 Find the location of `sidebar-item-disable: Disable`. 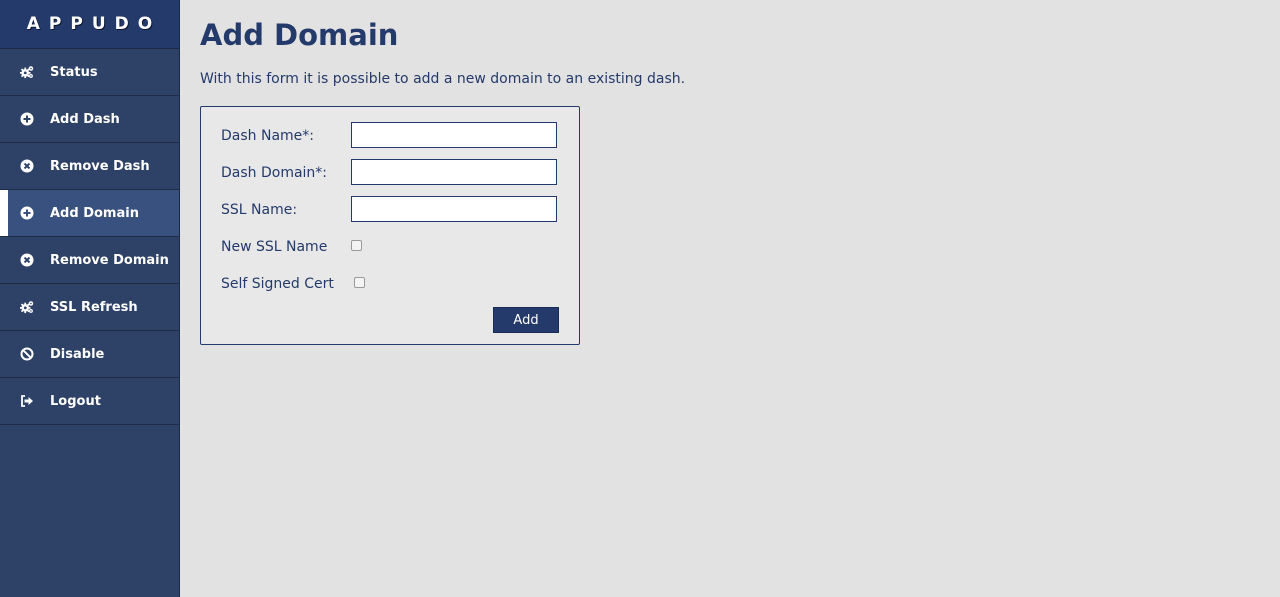

sidebar-item-disable: Disable is located at coordinates (89, 354).